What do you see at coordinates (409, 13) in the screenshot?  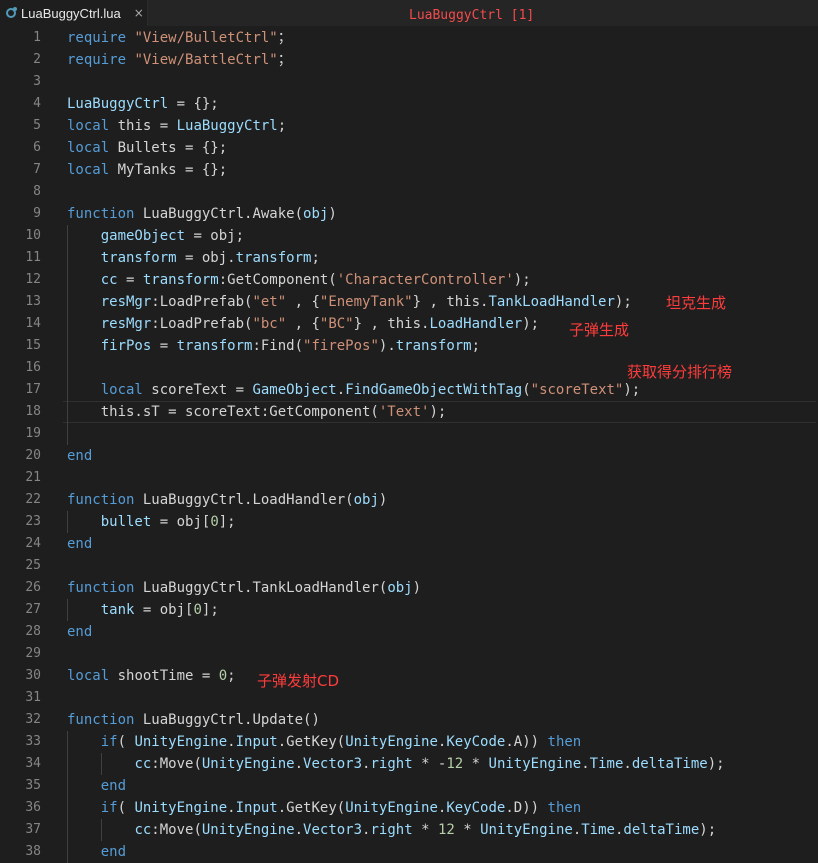 I see `tab-bar: LuaBuggyCtrl.lua × LuaBuggyCtrl [1]` at bounding box center [409, 13].